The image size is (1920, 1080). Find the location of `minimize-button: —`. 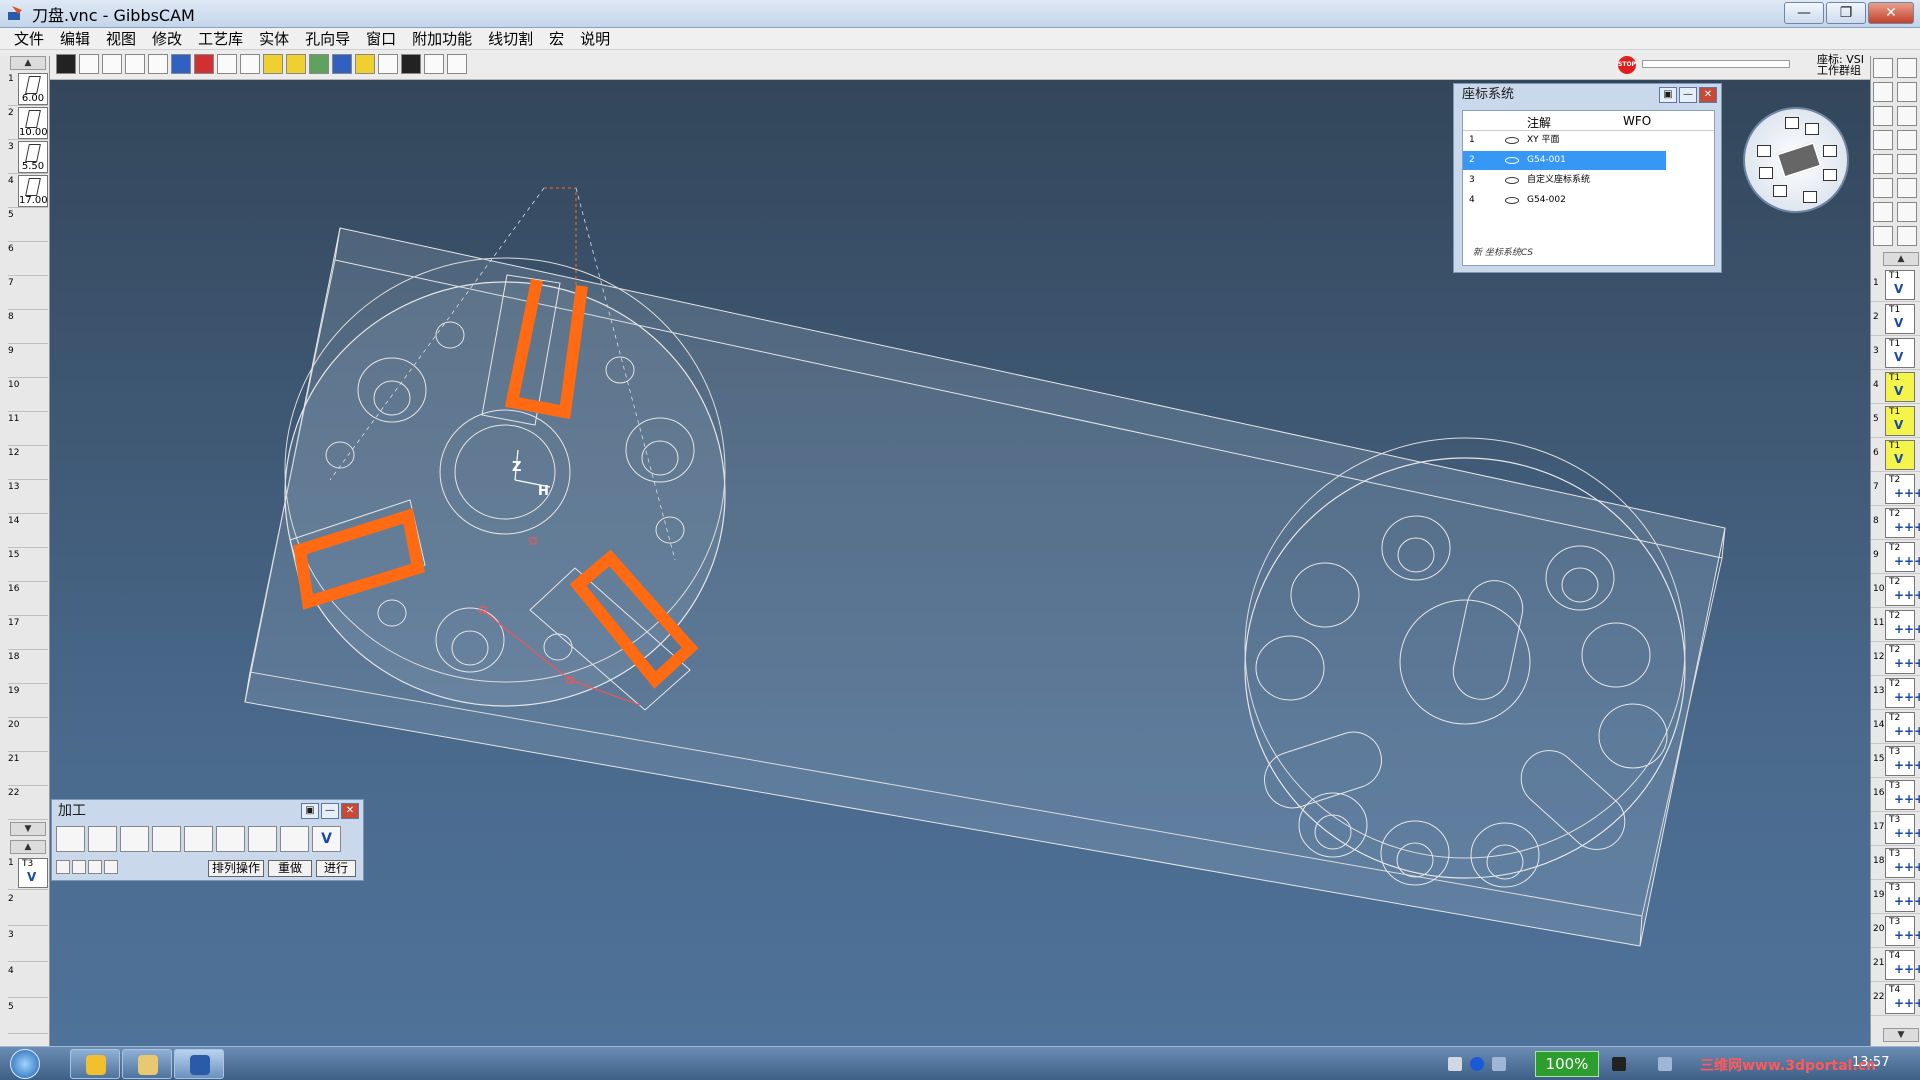

minimize-button: — is located at coordinates (1804, 13).